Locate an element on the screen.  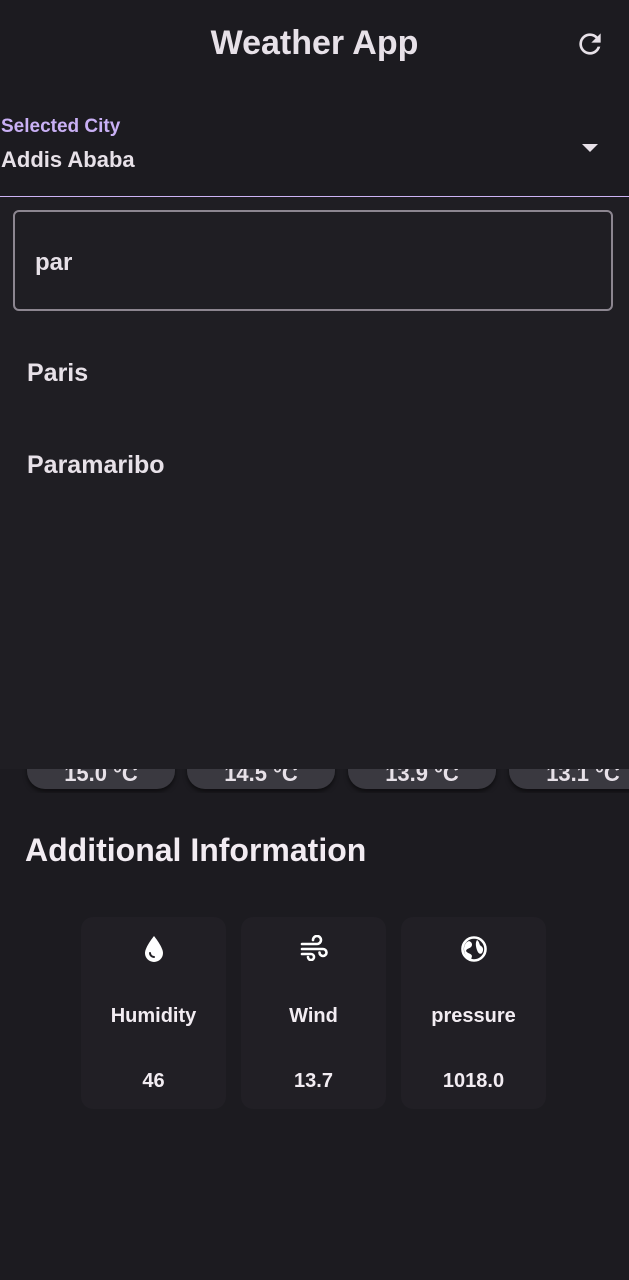
refresh-button is located at coordinates (590, 46).